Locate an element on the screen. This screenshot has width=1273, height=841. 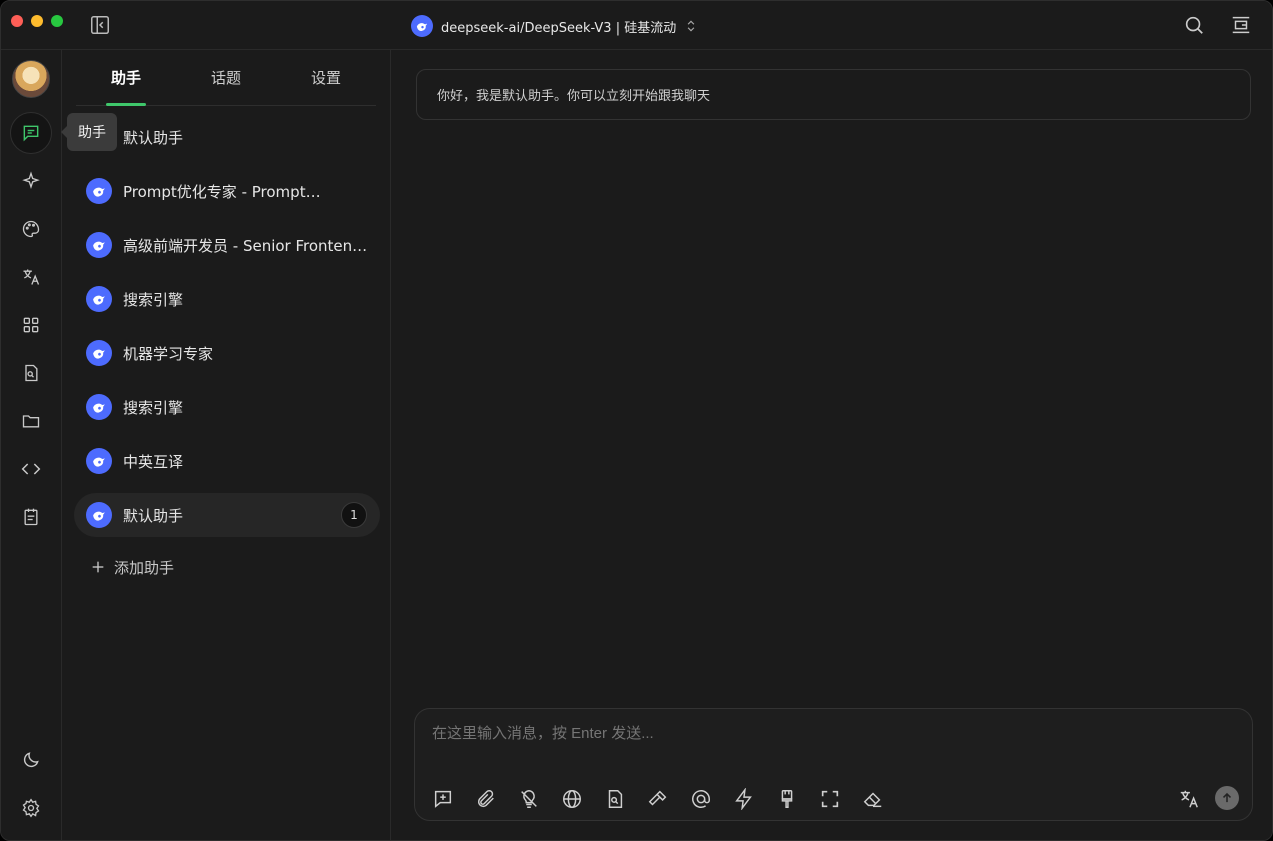
nav-rail is located at coordinates (31, 445).